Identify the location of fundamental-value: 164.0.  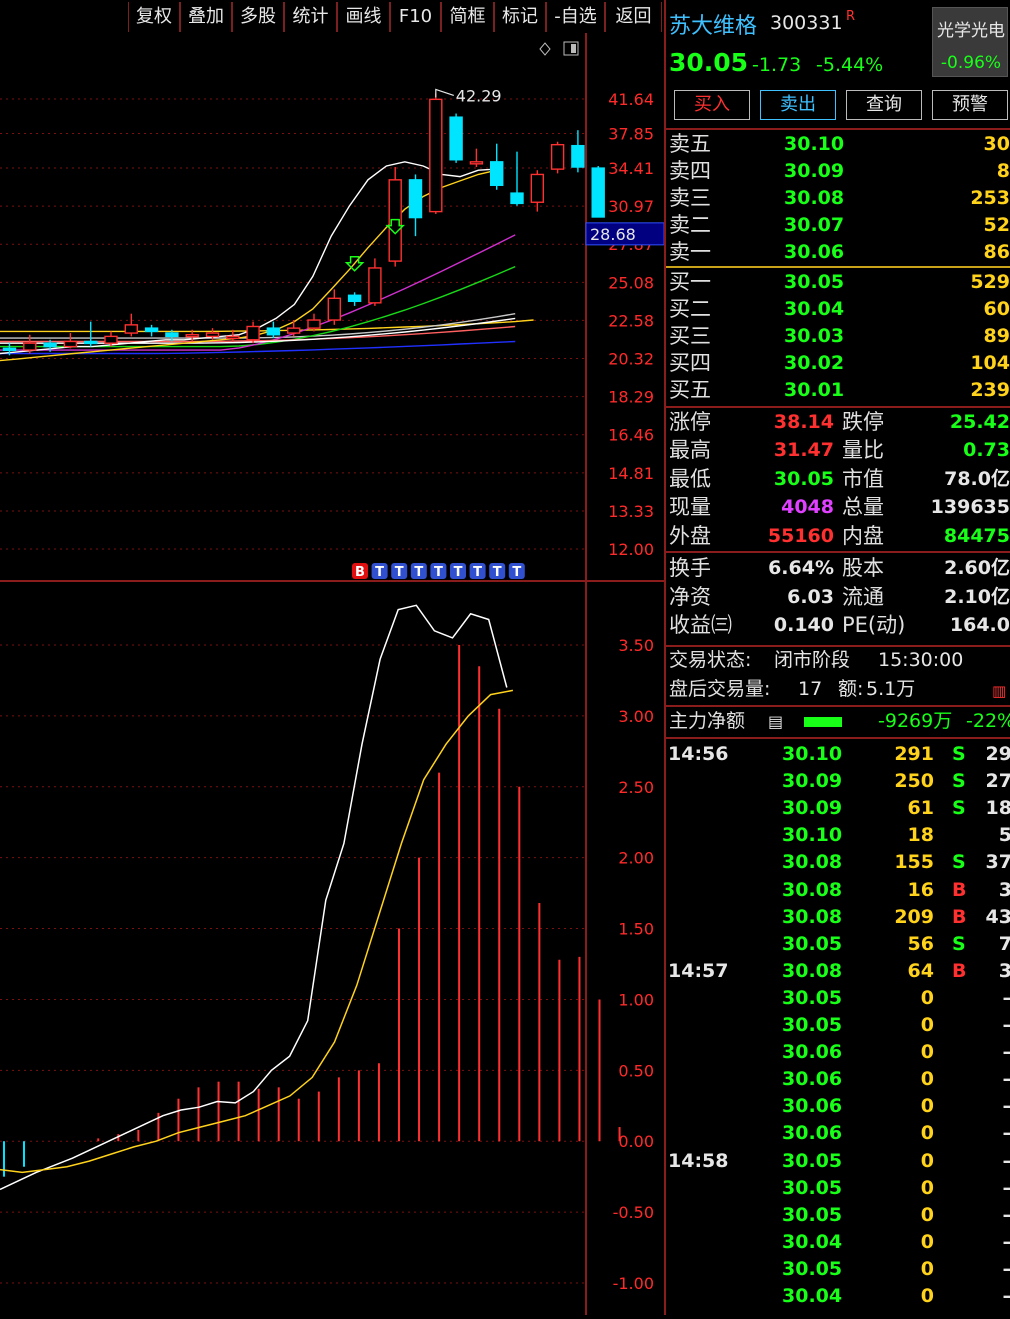
(980, 625).